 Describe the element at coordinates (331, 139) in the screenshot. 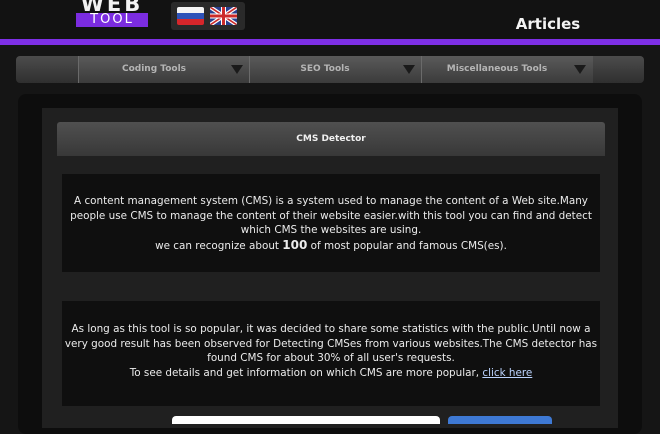

I see `panel-title: CMS Detector` at that location.